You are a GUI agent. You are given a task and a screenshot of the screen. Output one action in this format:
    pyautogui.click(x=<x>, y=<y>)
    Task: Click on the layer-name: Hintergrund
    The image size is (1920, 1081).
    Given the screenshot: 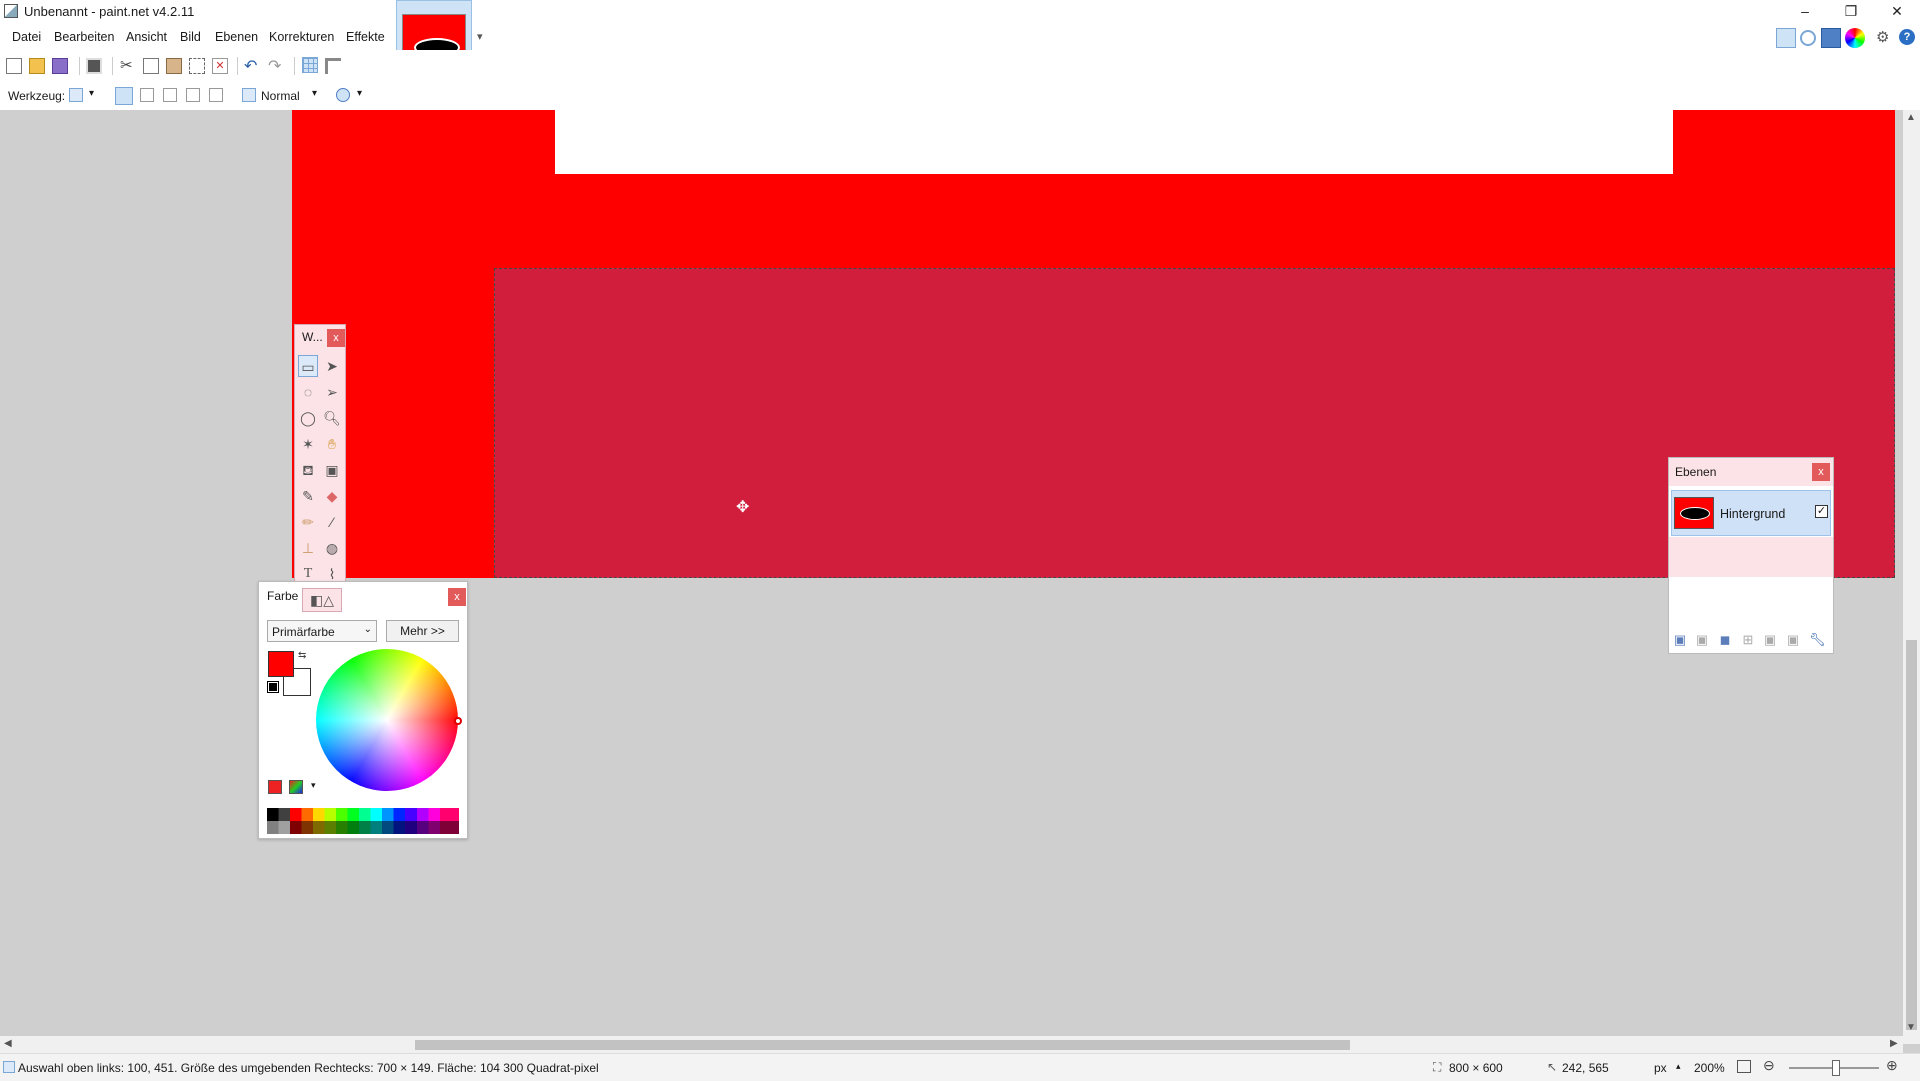 What is the action you would take?
    pyautogui.click(x=1753, y=514)
    